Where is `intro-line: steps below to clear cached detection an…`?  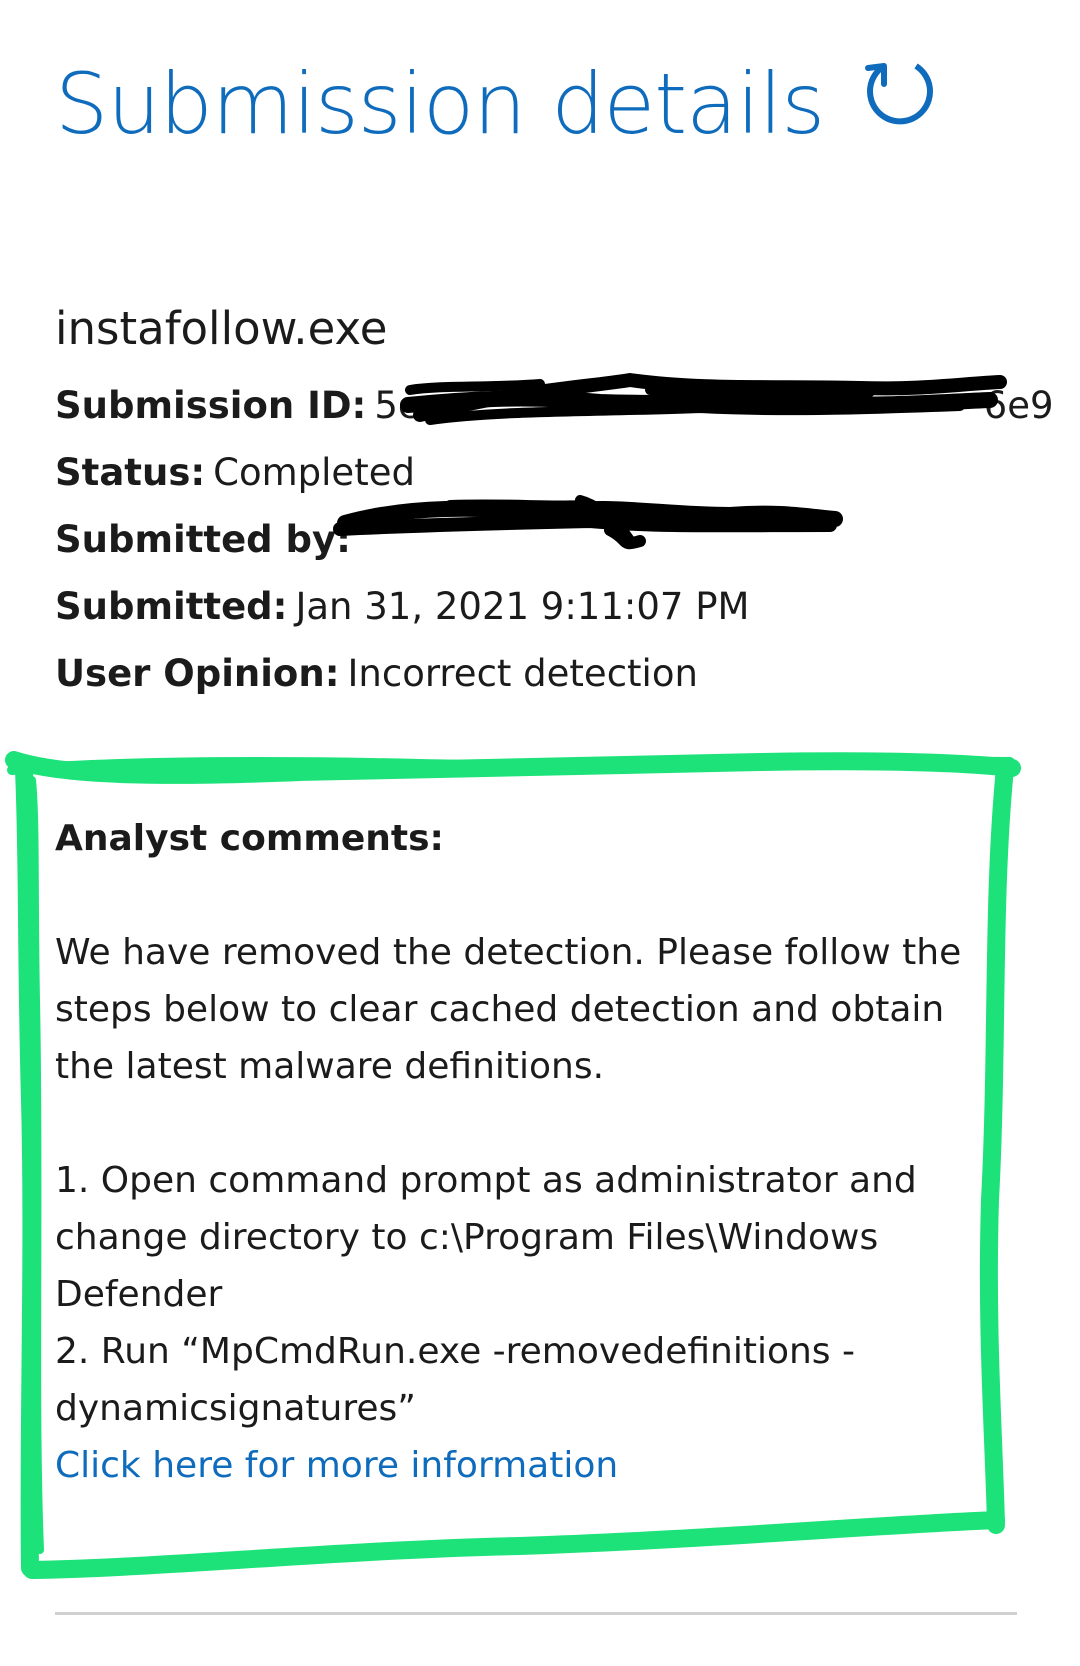 intro-line: steps below to clear cached detection an… is located at coordinates (500, 1009).